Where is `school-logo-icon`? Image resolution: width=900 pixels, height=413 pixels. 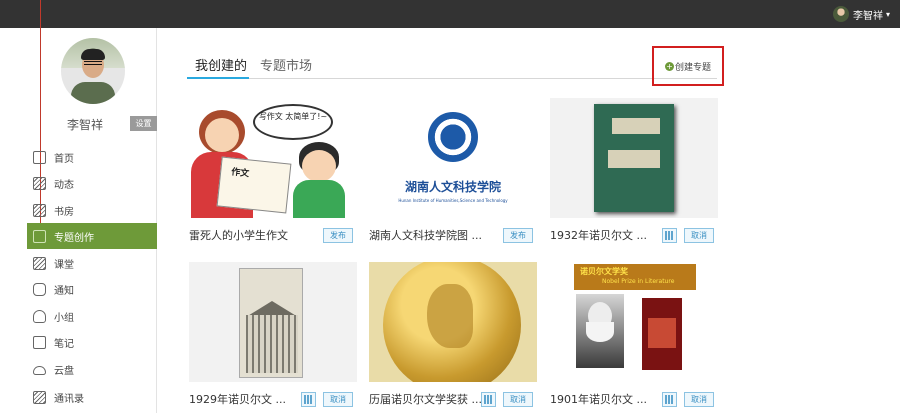
school-logo-icon is located at coordinates (453, 137).